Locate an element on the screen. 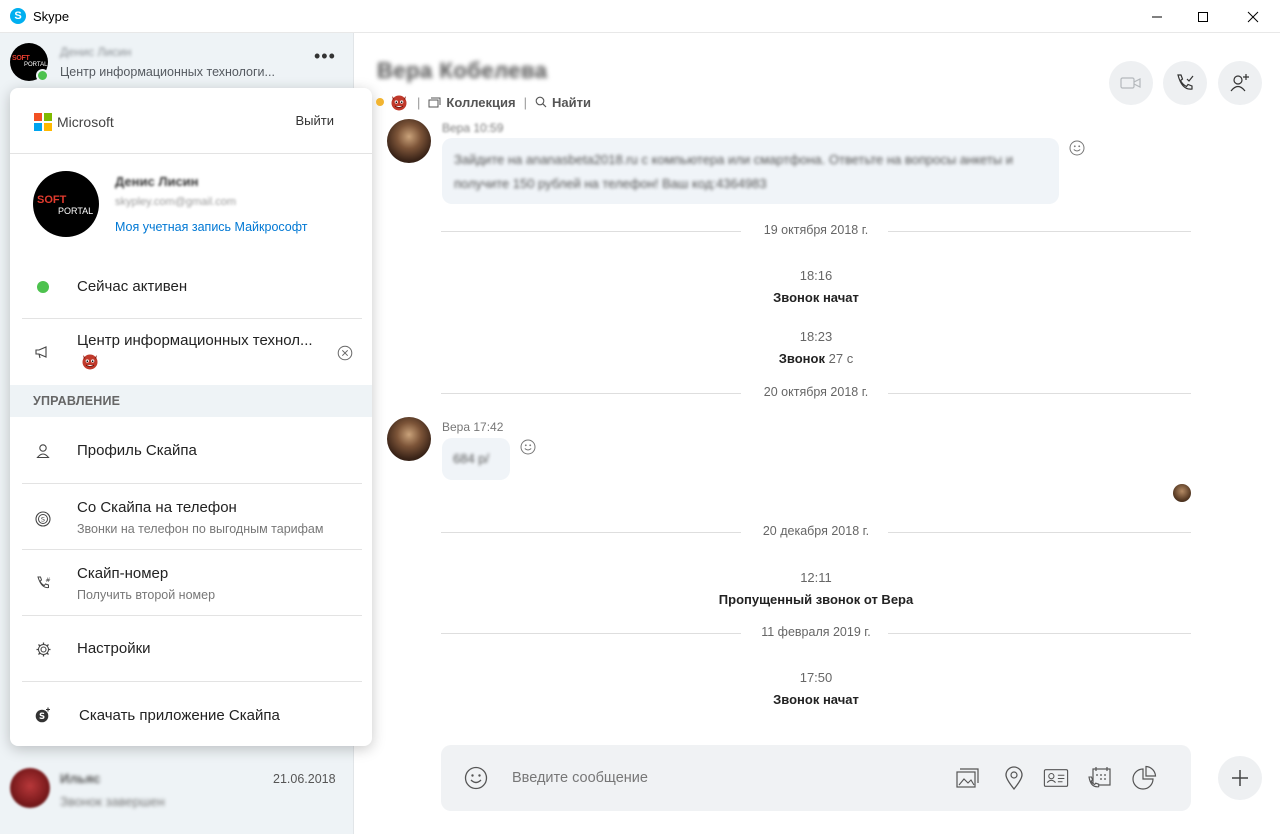 The width and height of the screenshot is (1280, 834). emoji-picker-button is located at coordinates (476, 778).